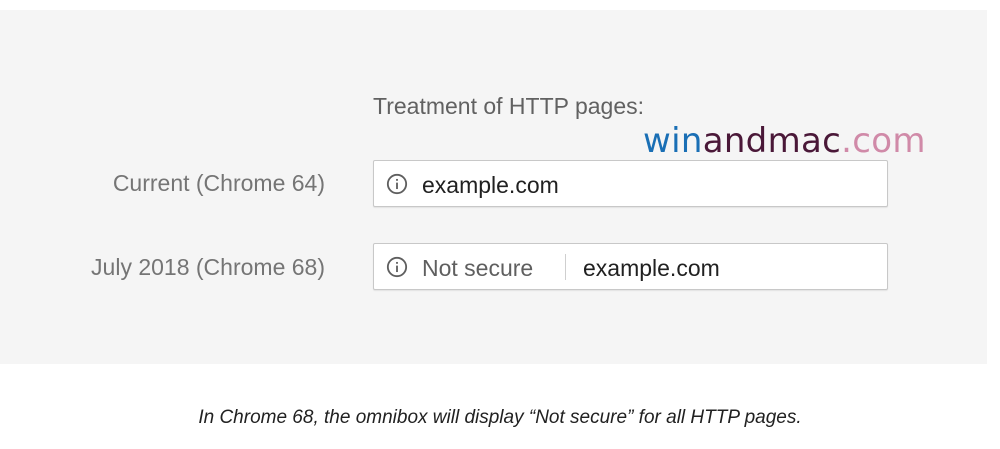 The image size is (1000, 449). I want to click on not-secure-chip: Not secure, so click(477, 268).